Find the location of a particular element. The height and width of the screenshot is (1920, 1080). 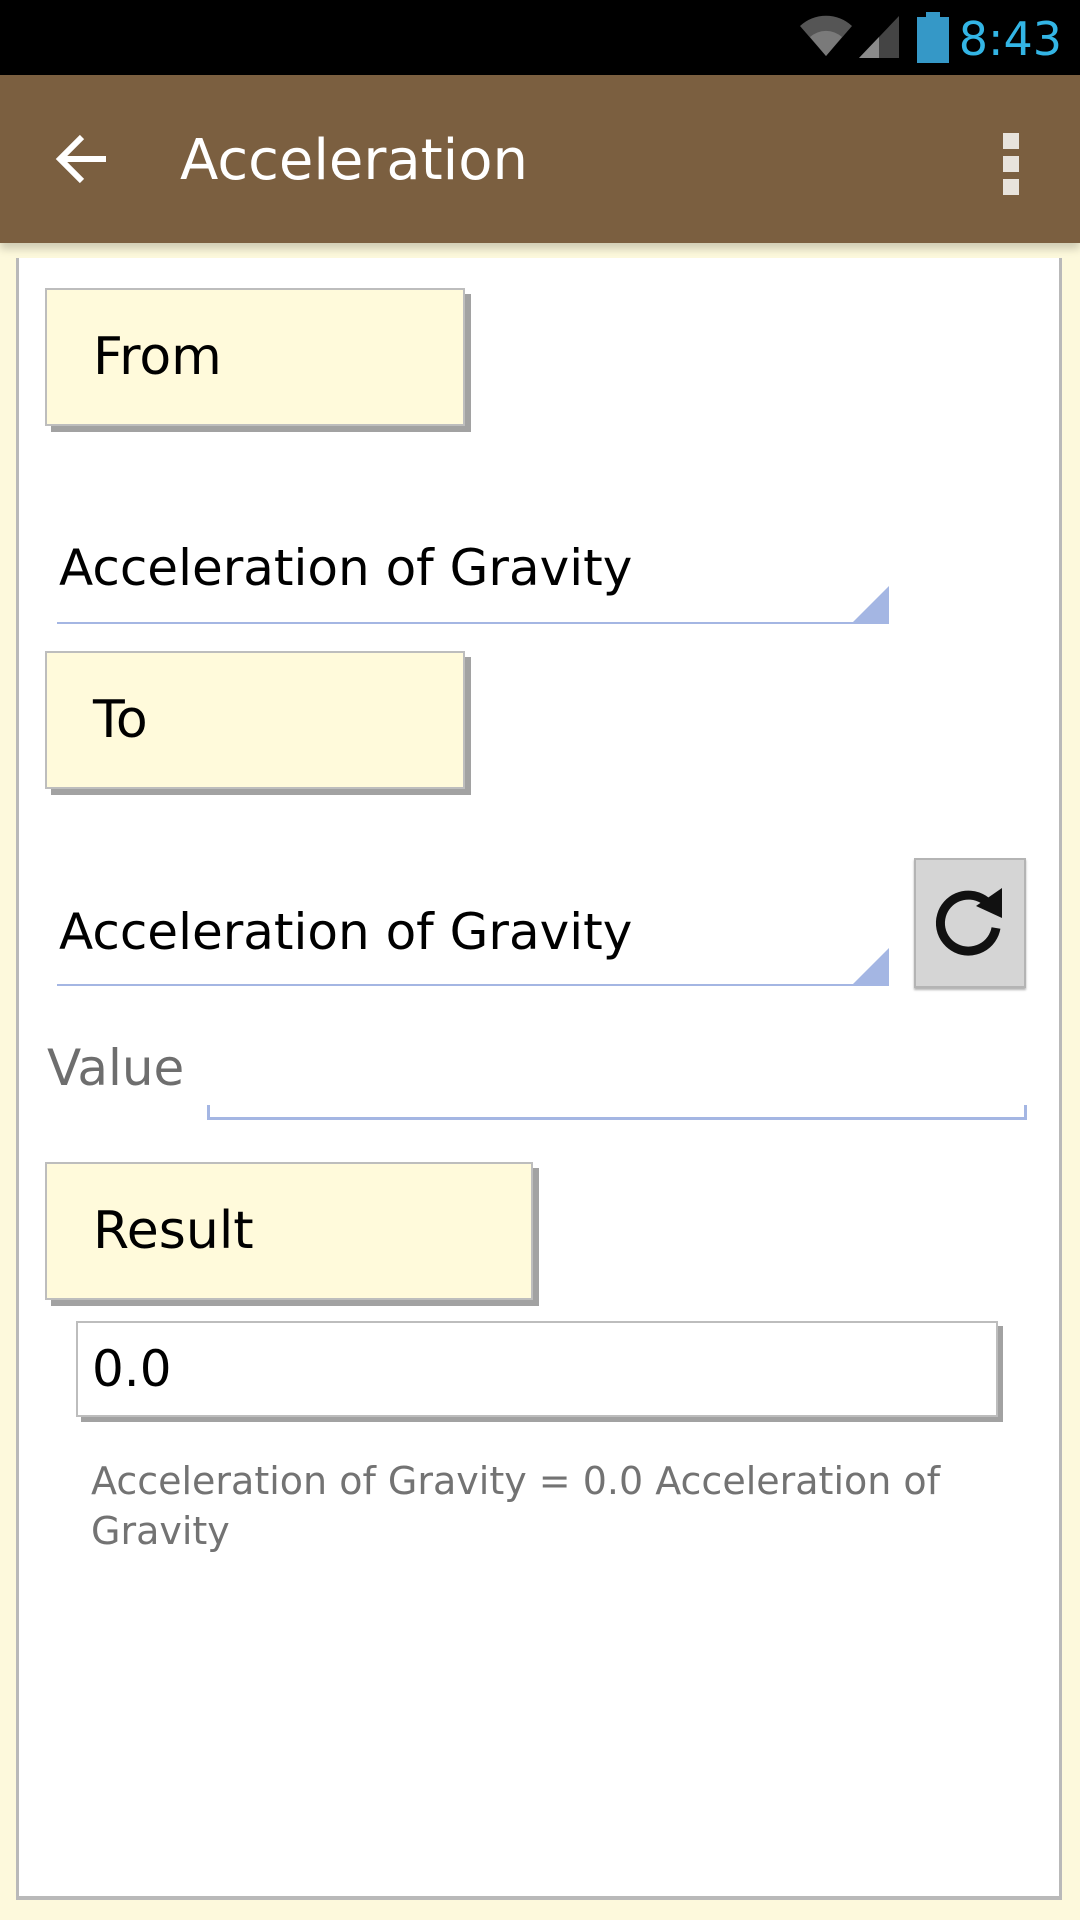

value-label: Value is located at coordinates (116, 1068).